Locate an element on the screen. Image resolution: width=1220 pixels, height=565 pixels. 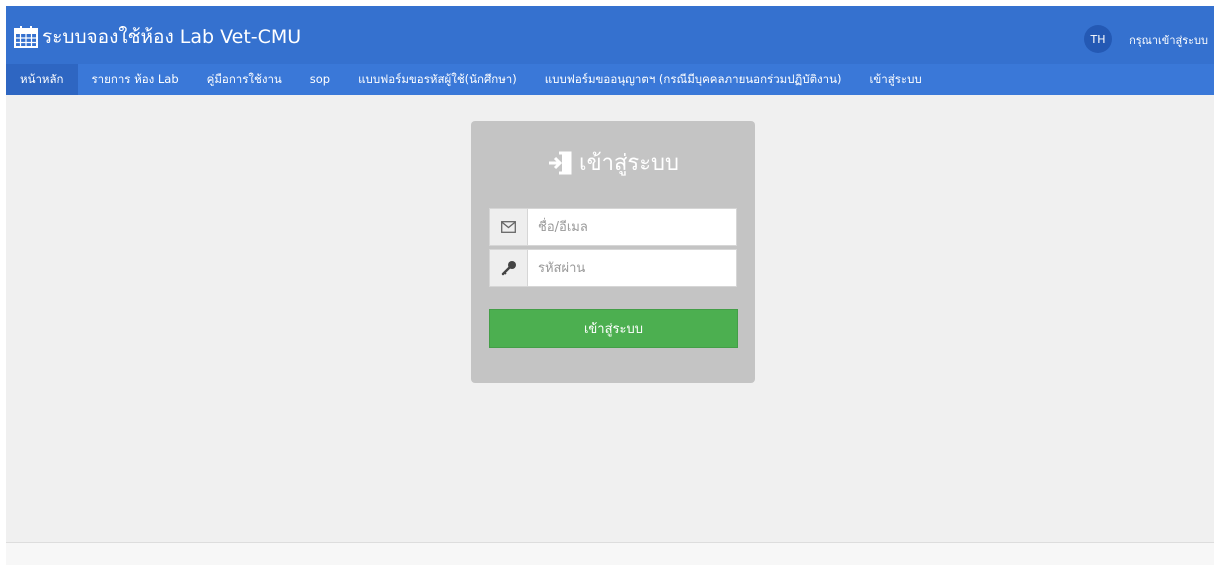
username-addon is located at coordinates (509, 227).